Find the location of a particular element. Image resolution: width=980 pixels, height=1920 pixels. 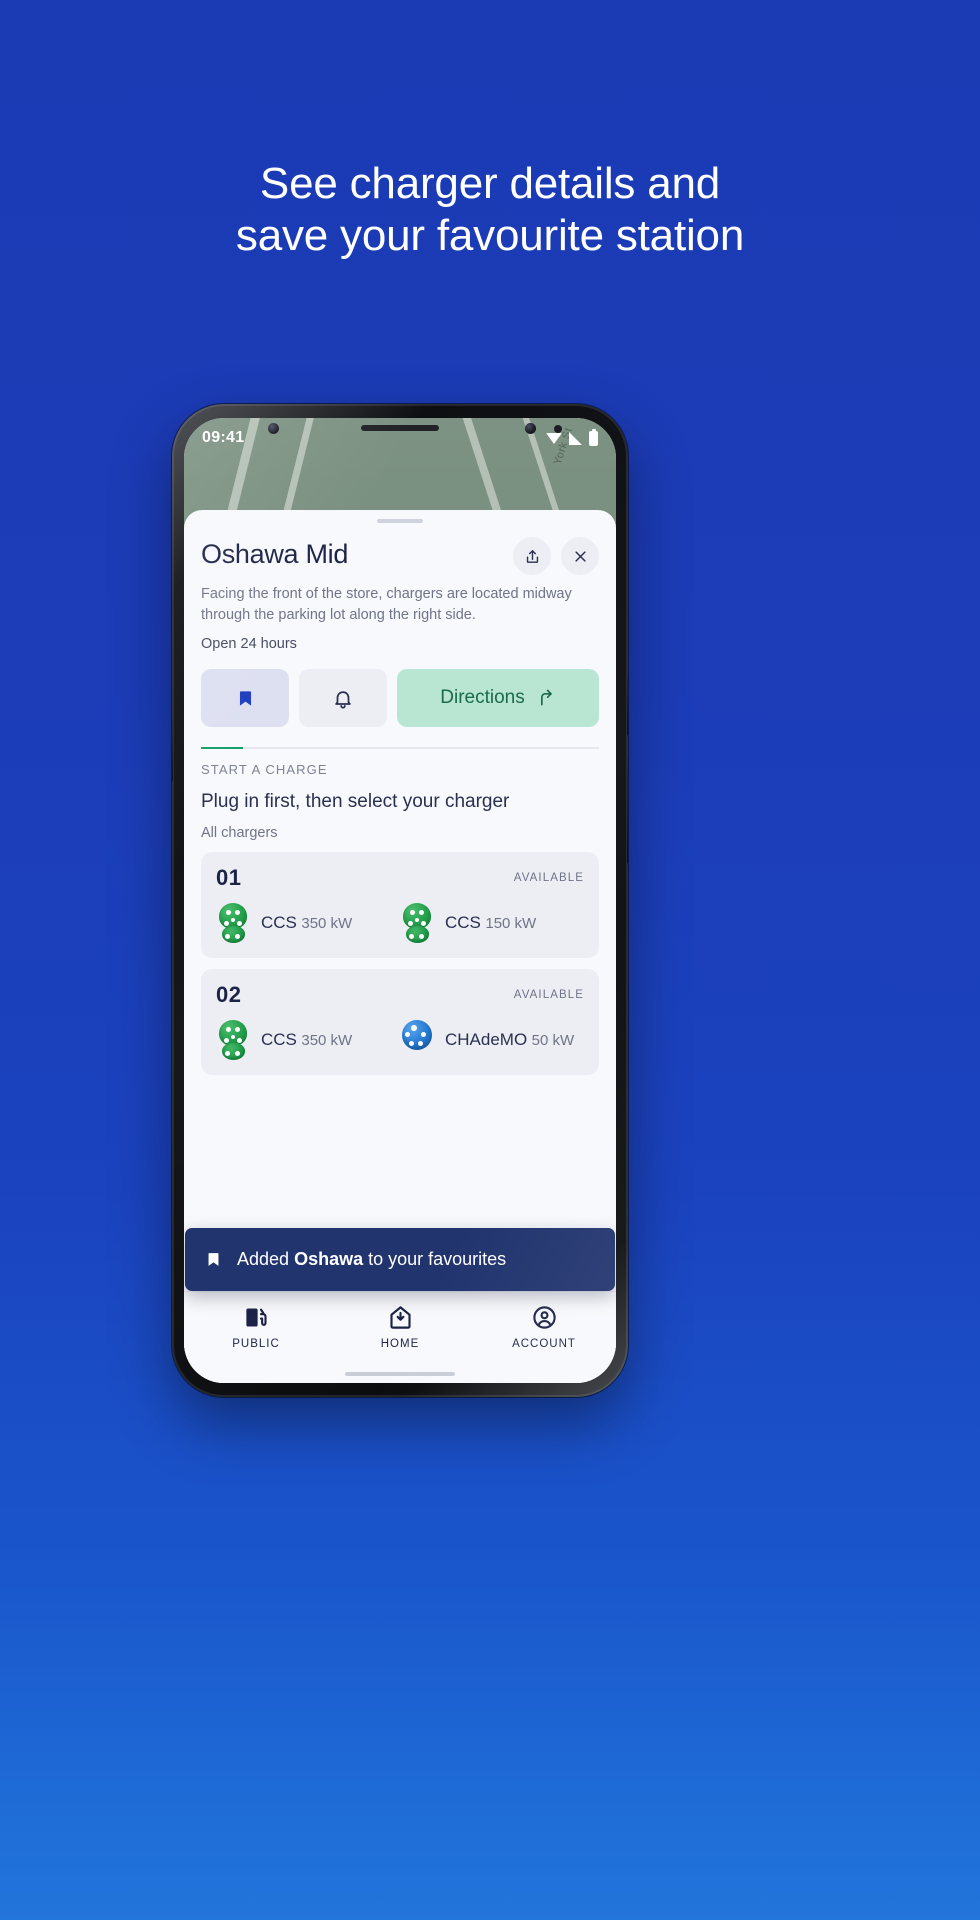

toast-message: Added Oshawa to your favourites is located at coordinates (371, 1259).